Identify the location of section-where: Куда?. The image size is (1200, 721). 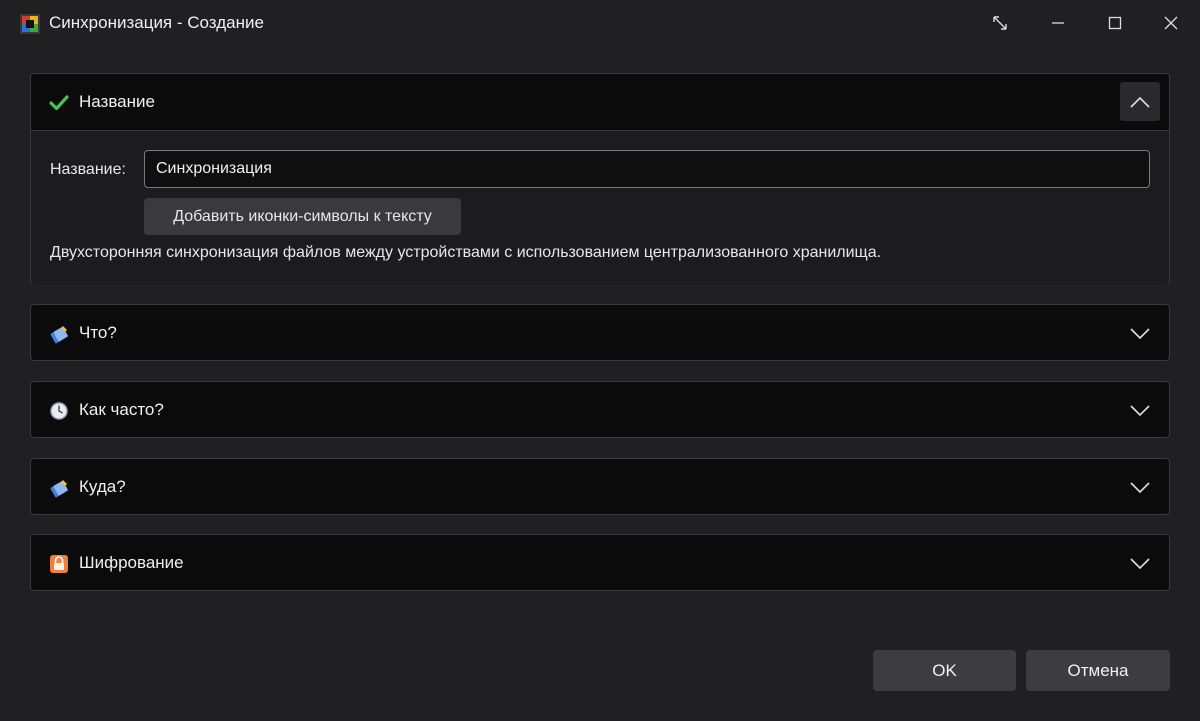
(600, 486).